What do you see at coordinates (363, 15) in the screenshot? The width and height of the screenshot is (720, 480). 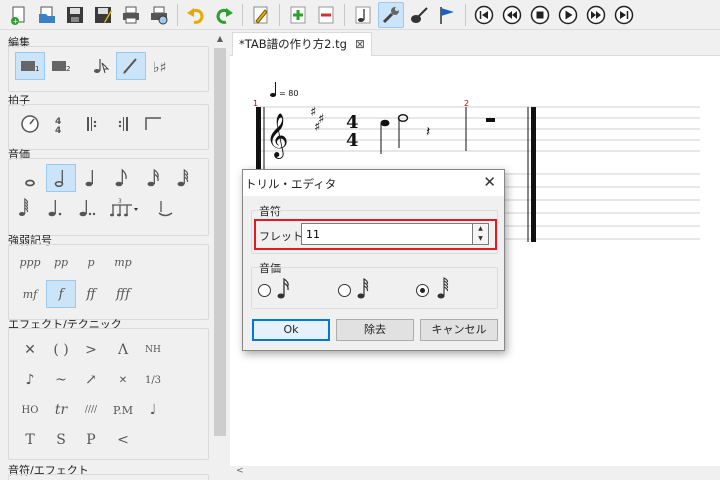 I see `note-view-button` at bounding box center [363, 15].